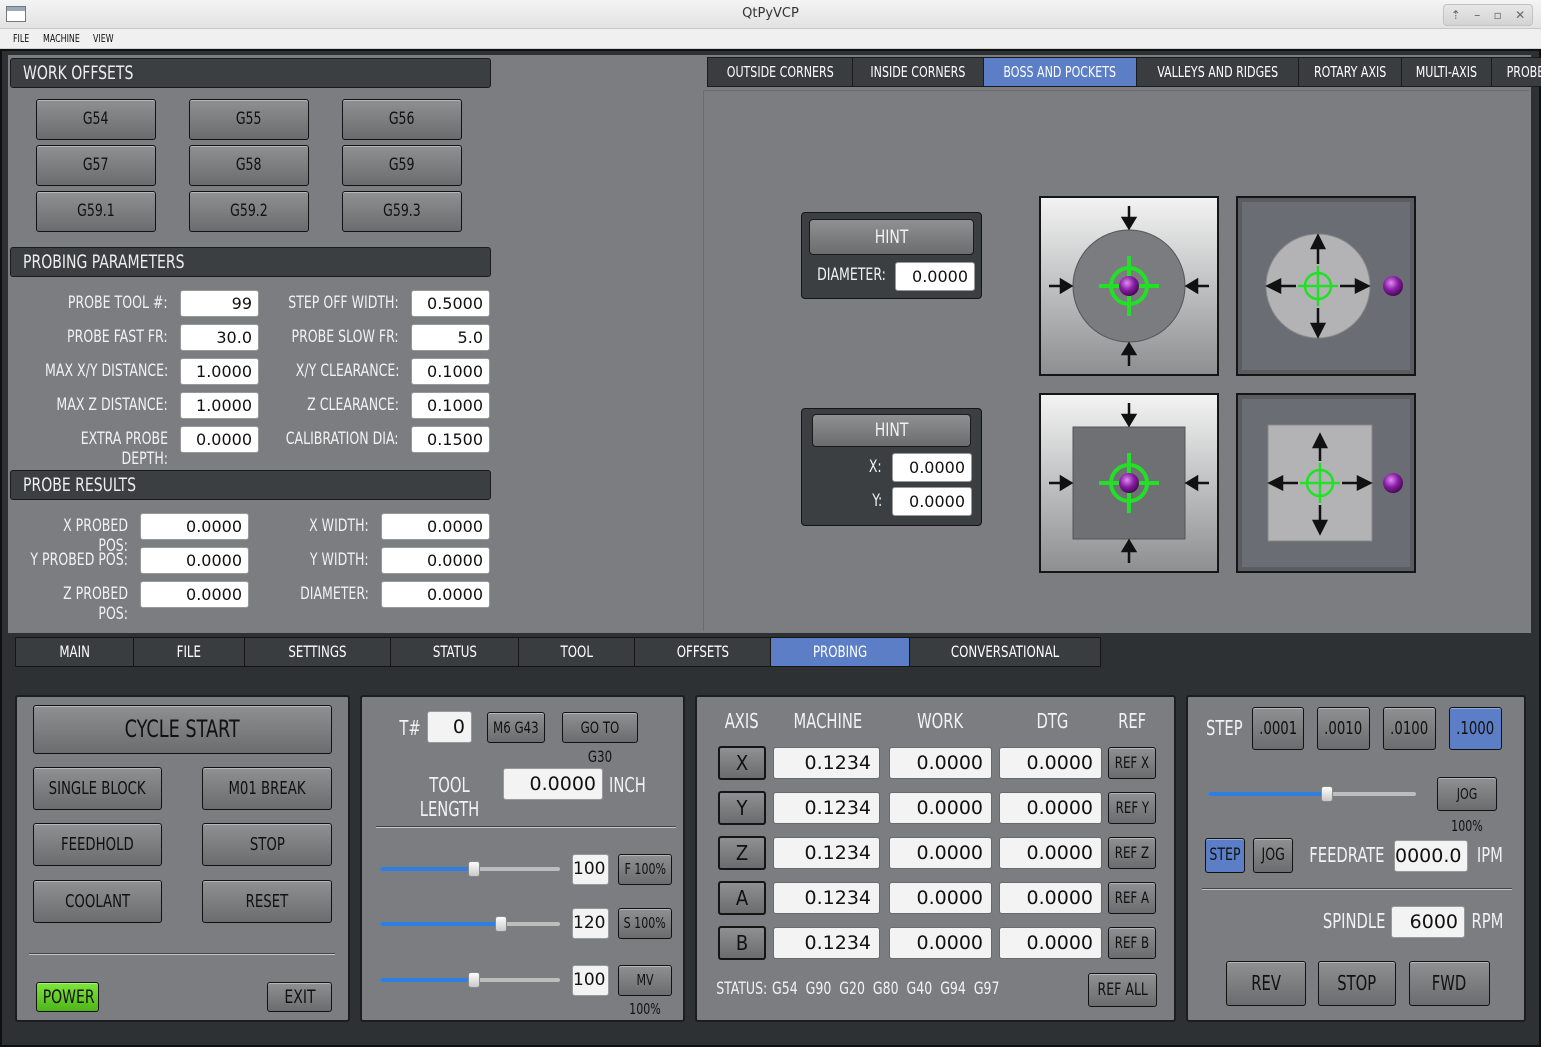  What do you see at coordinates (840, 652) in the screenshot?
I see `tab-probing: PROBING` at bounding box center [840, 652].